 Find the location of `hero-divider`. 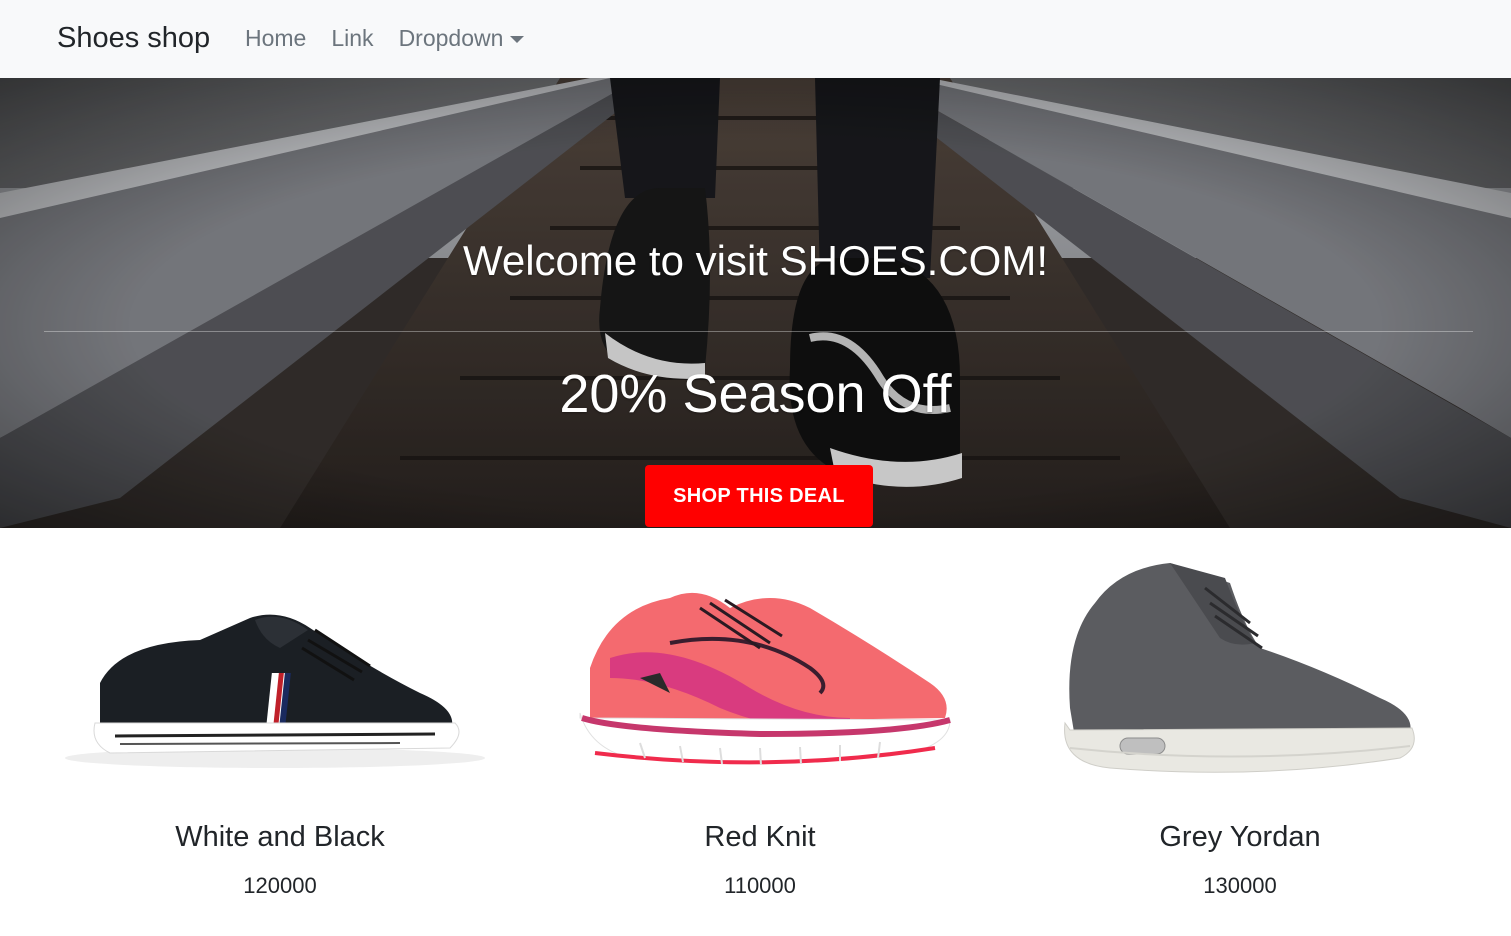

hero-divider is located at coordinates (758, 331).